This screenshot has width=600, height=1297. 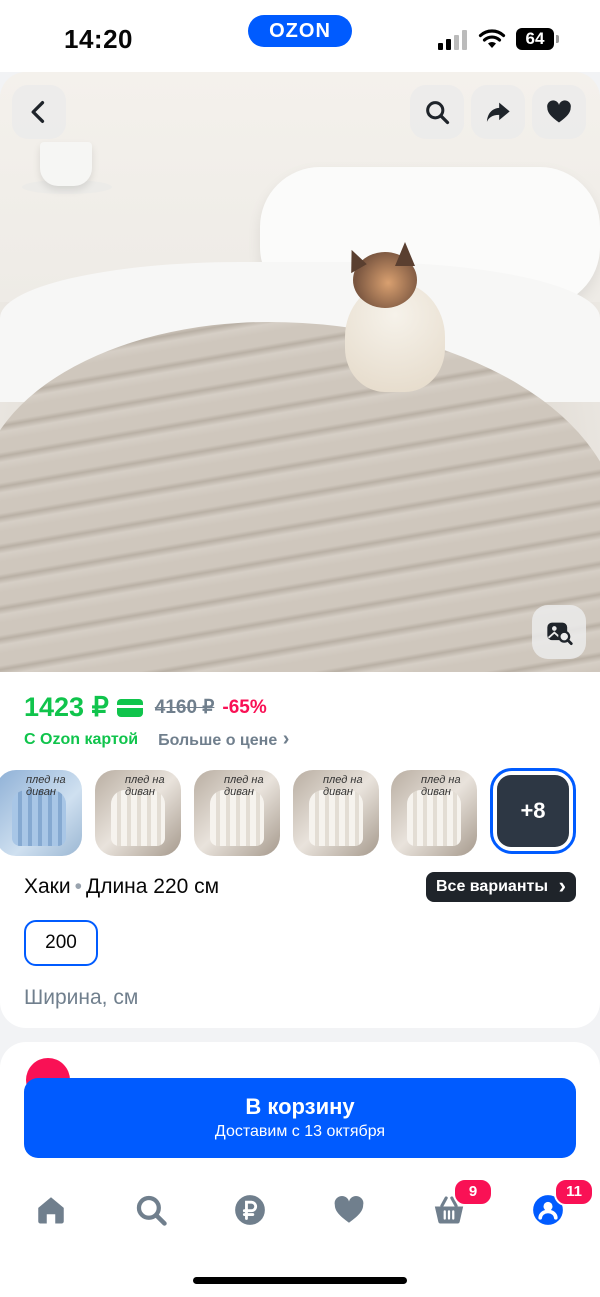 What do you see at coordinates (453, 40) in the screenshot?
I see `signal-icon` at bounding box center [453, 40].